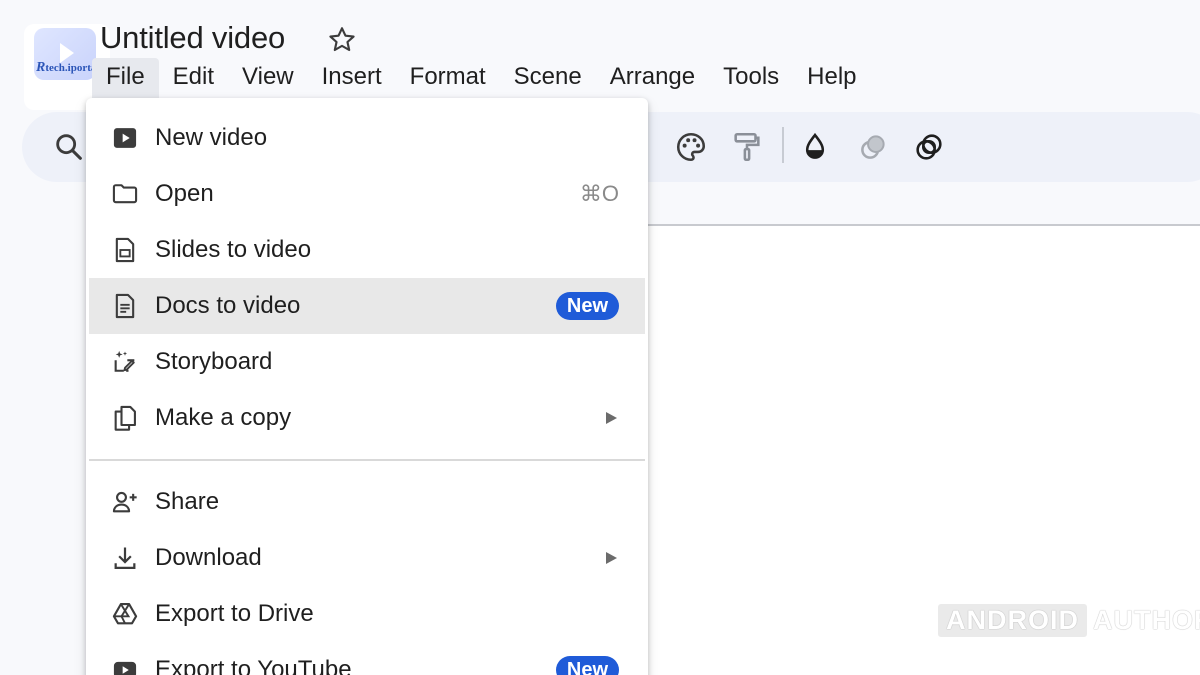  What do you see at coordinates (652, 78) in the screenshot?
I see `menu-arrange: Arrange` at bounding box center [652, 78].